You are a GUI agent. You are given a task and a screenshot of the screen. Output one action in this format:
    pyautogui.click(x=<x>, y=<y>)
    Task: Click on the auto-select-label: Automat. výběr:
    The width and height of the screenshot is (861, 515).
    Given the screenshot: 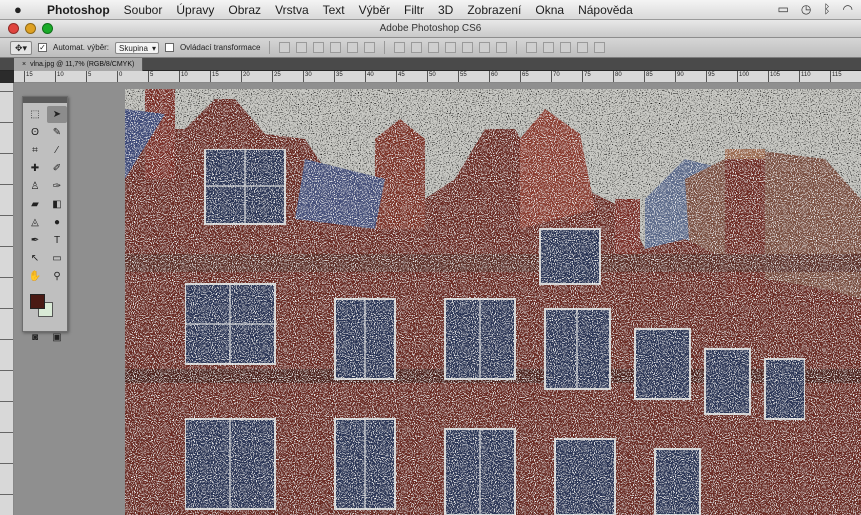 What is the action you would take?
    pyautogui.click(x=81, y=47)
    